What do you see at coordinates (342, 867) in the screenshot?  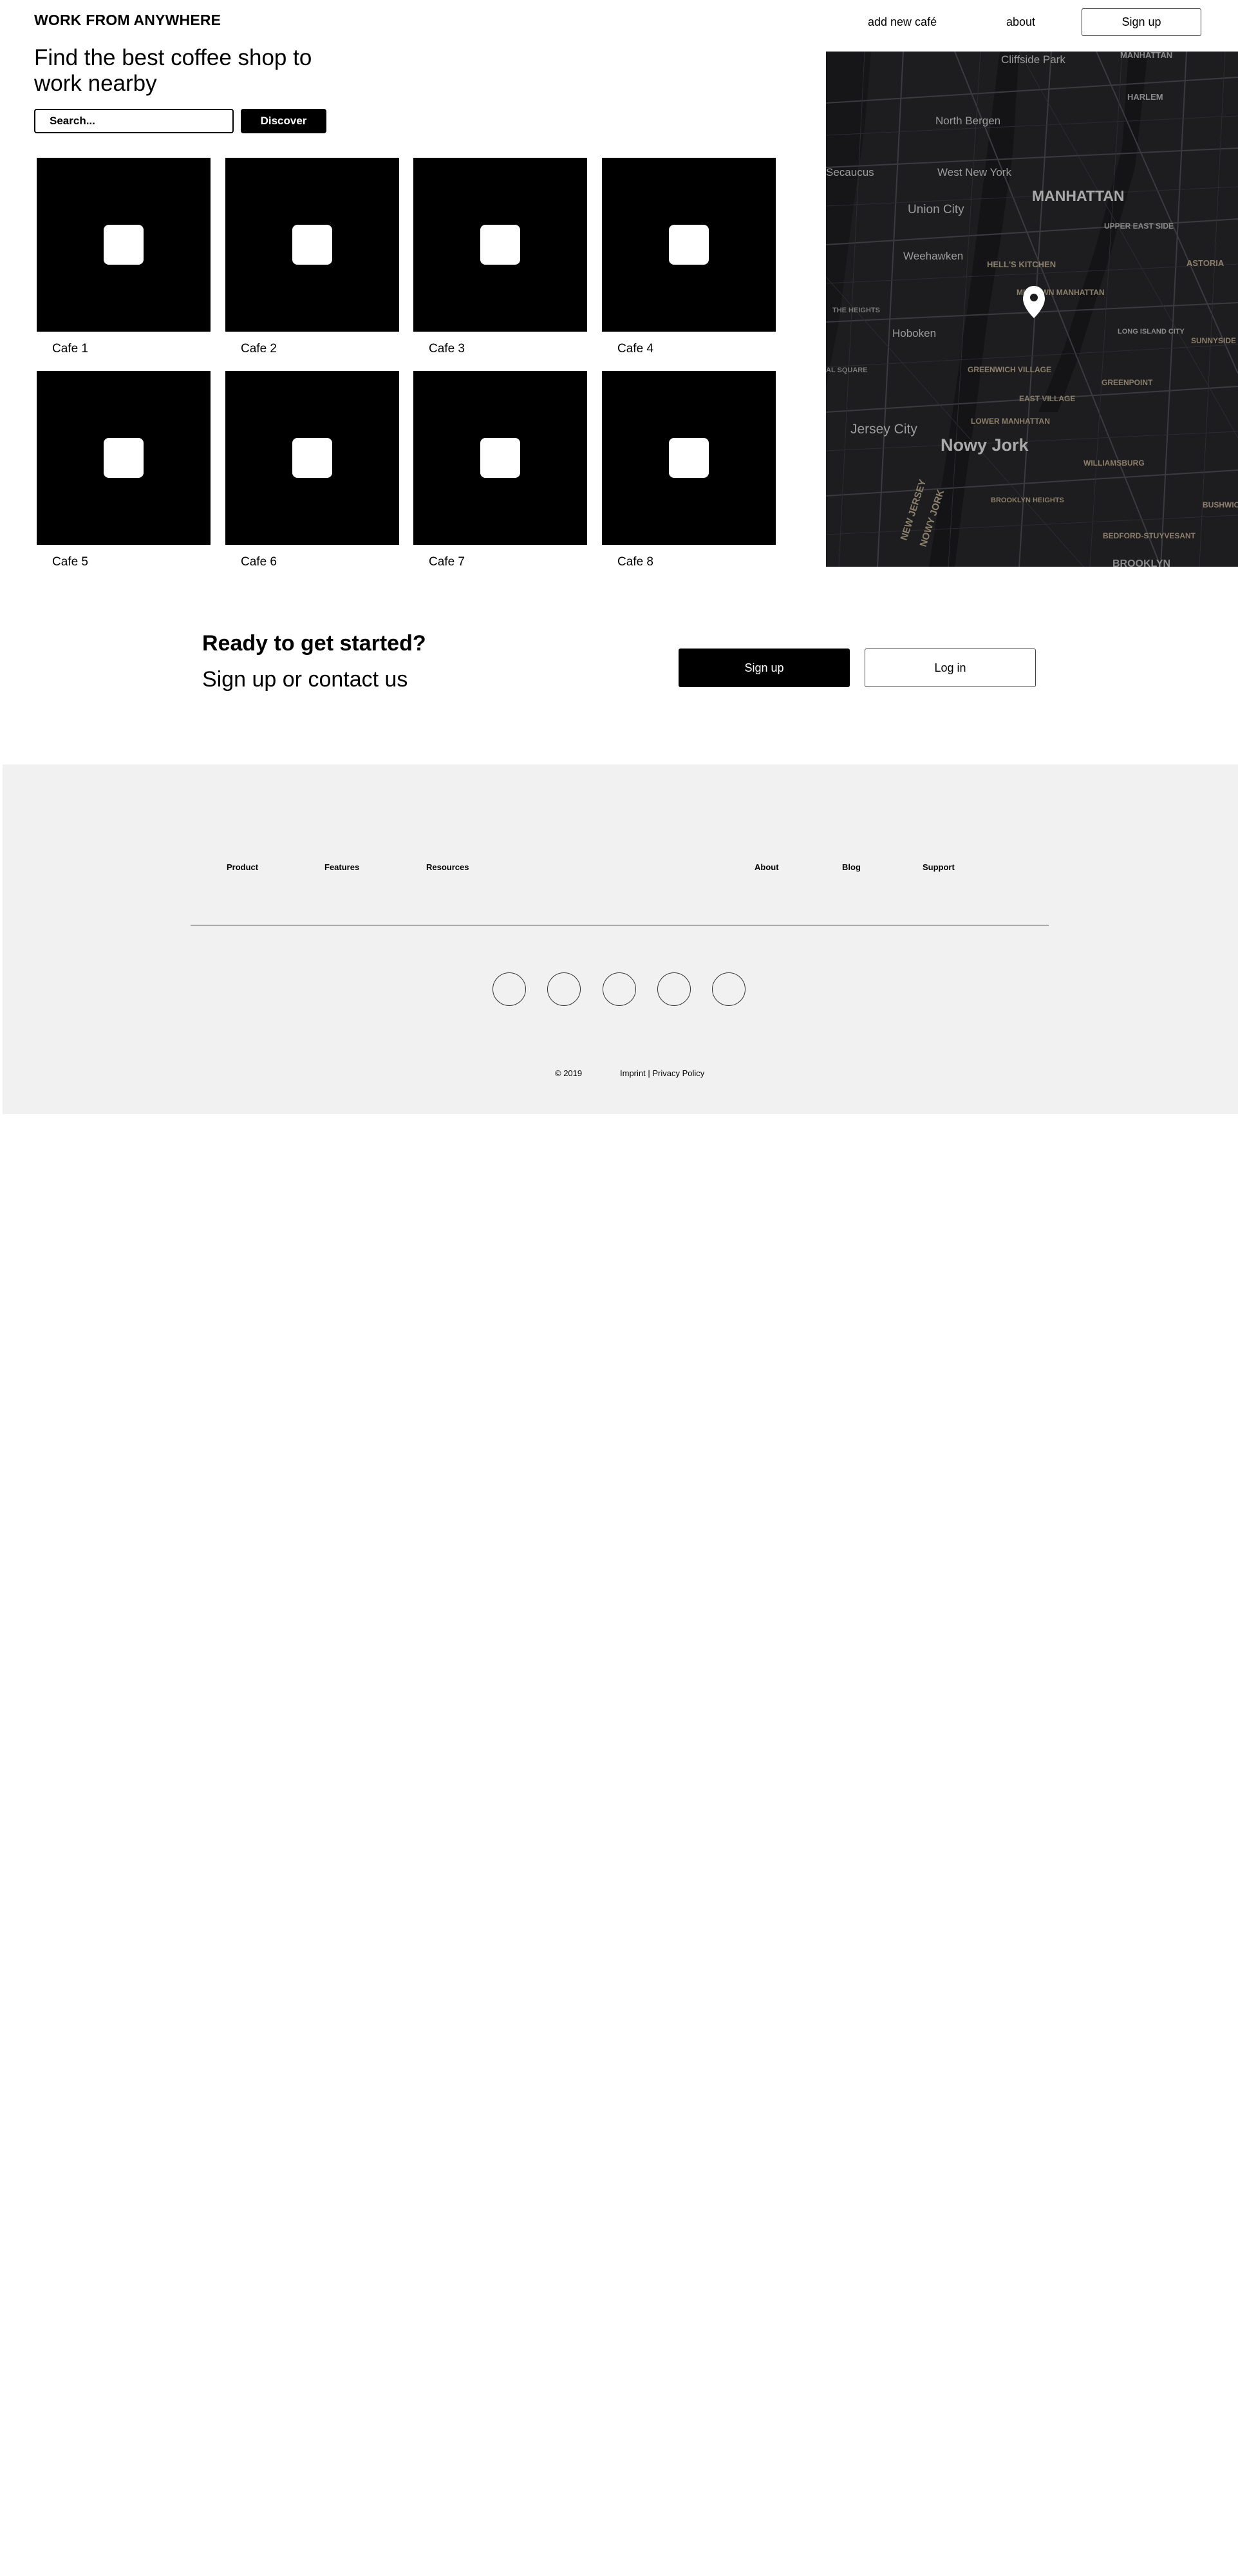 I see `footer-link-features: Features` at bounding box center [342, 867].